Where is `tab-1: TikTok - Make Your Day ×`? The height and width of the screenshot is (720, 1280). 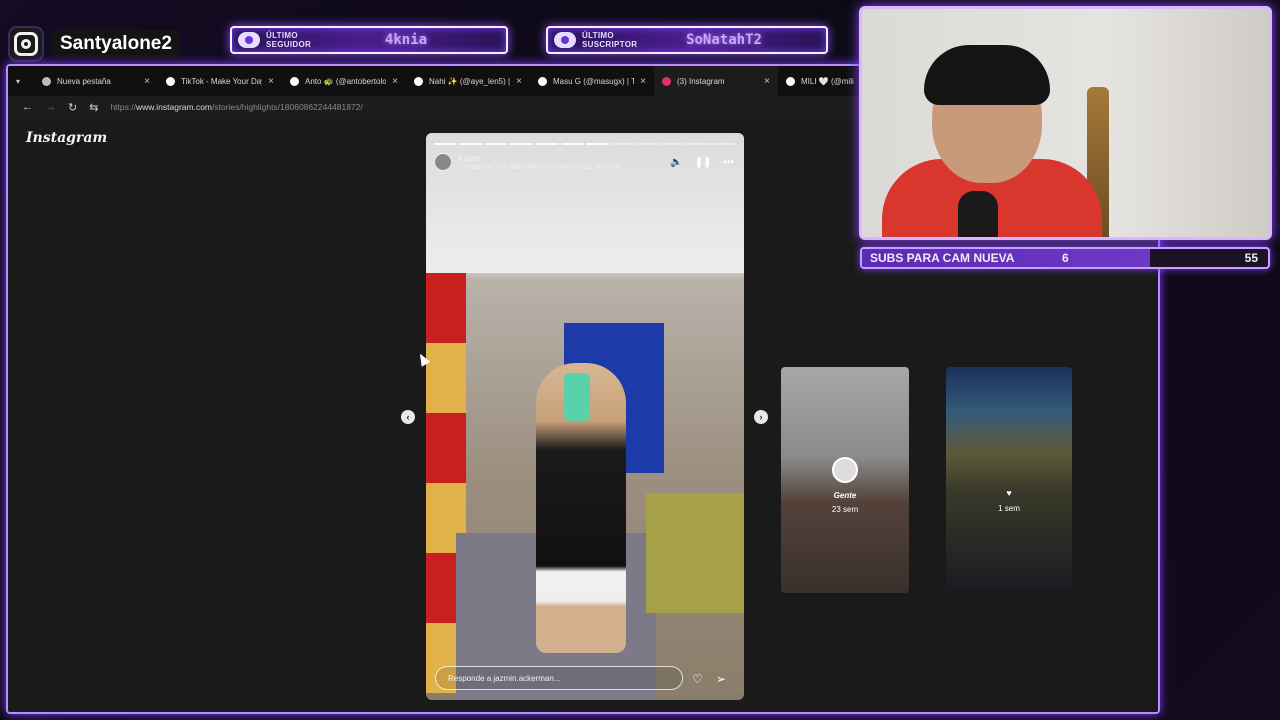
tab-1: TikTok - Make Your Day × is located at coordinates (220, 81).